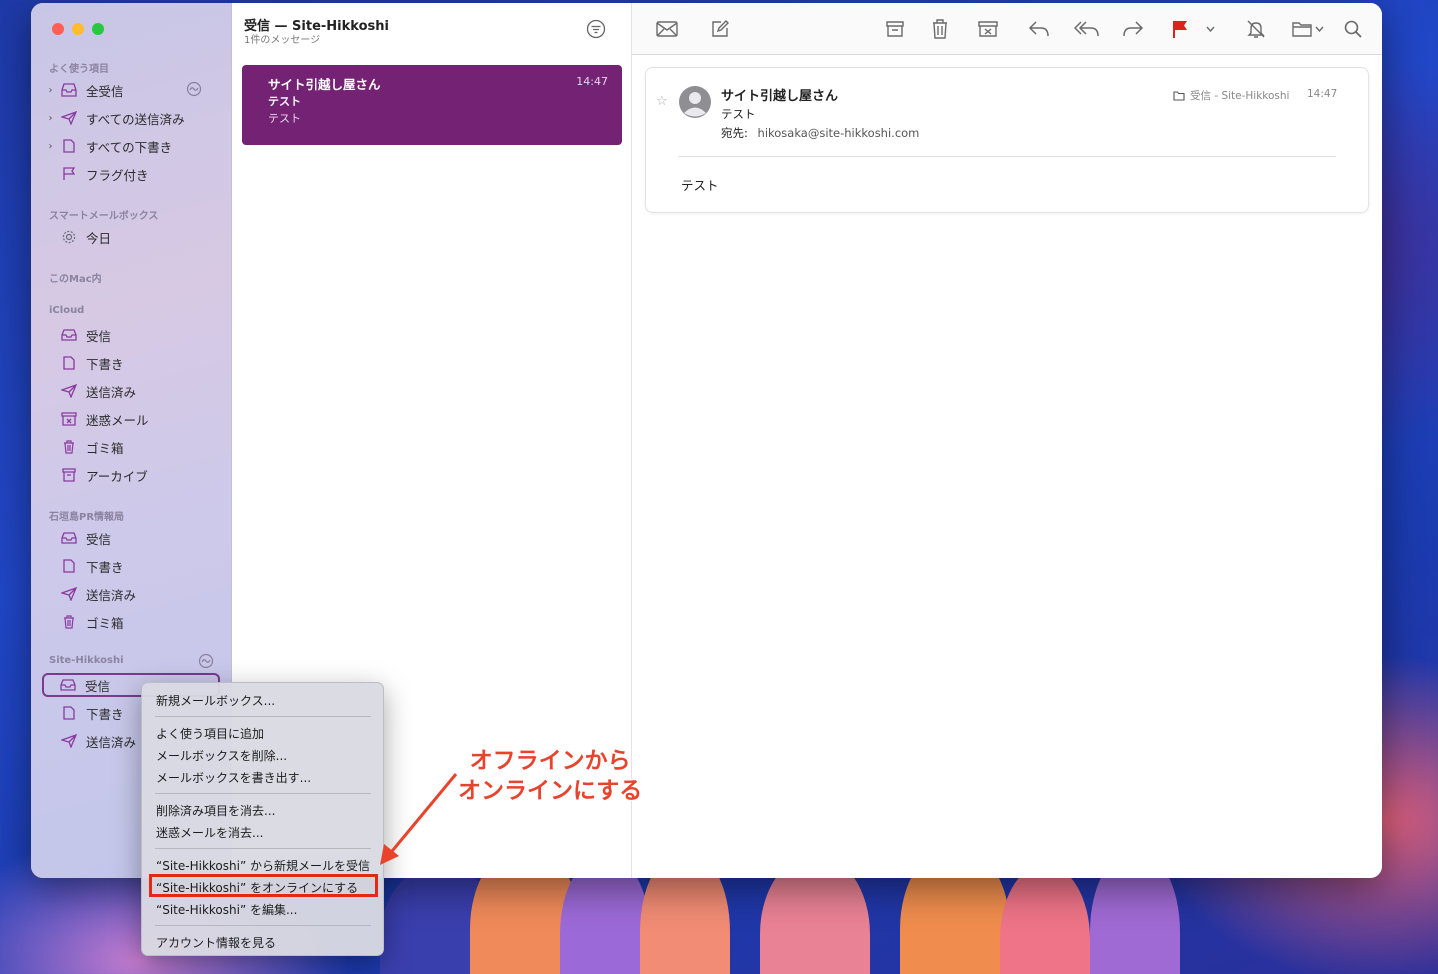 Image resolution: width=1438 pixels, height=974 pixels. What do you see at coordinates (132, 566) in the screenshot?
I see `sidebar-item-ishigaki-drafts: 下書き` at bounding box center [132, 566].